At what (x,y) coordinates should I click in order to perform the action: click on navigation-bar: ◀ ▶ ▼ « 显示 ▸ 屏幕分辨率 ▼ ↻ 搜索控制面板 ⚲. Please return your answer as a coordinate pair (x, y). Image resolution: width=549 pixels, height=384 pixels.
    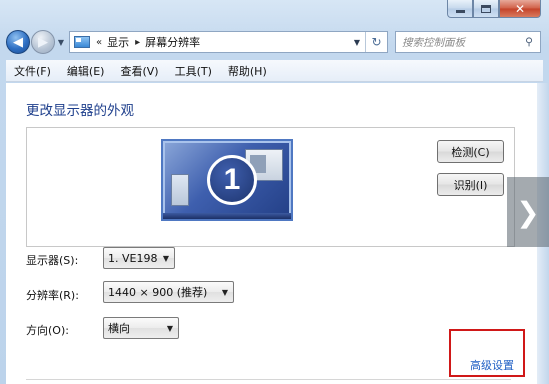
    Looking at the image, I should click on (273, 42).